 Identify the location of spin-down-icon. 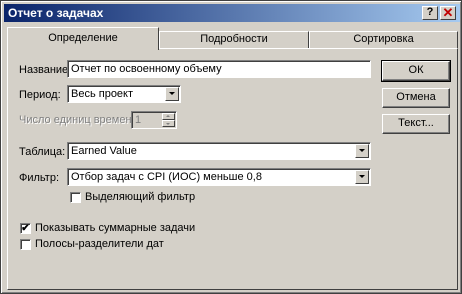
(168, 123).